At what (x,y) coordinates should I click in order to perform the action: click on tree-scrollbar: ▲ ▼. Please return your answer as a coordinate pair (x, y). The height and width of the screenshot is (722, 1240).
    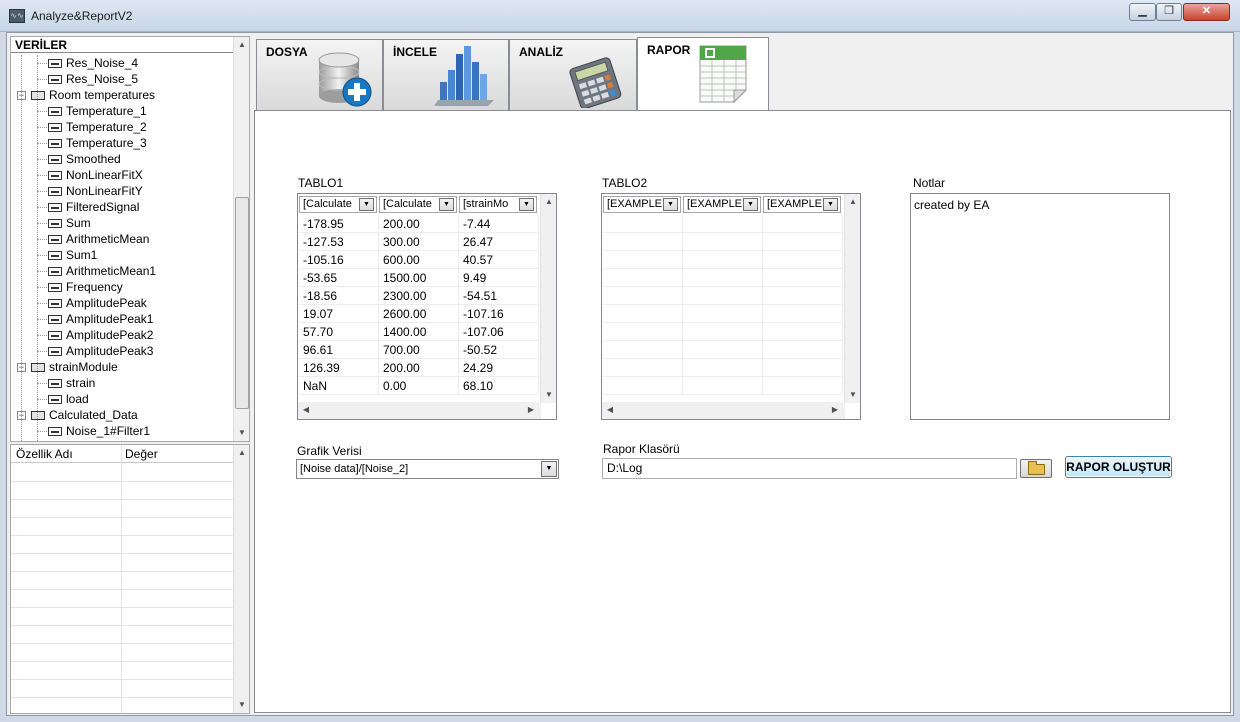
    Looking at the image, I should click on (241, 239).